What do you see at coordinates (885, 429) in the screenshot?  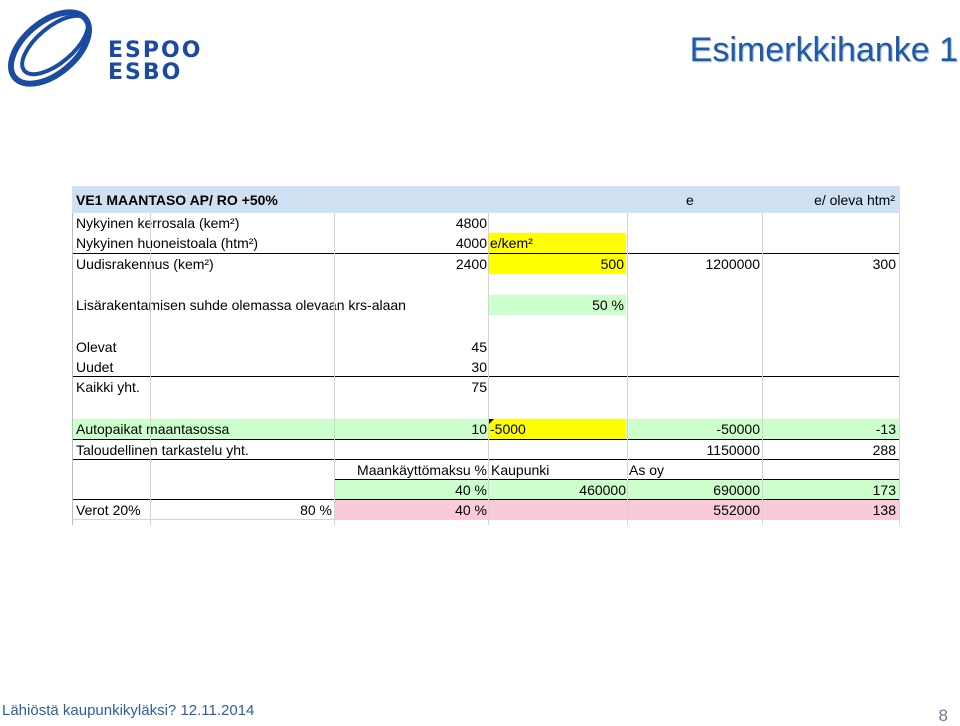 I see `per-htm-value: -13` at bounding box center [885, 429].